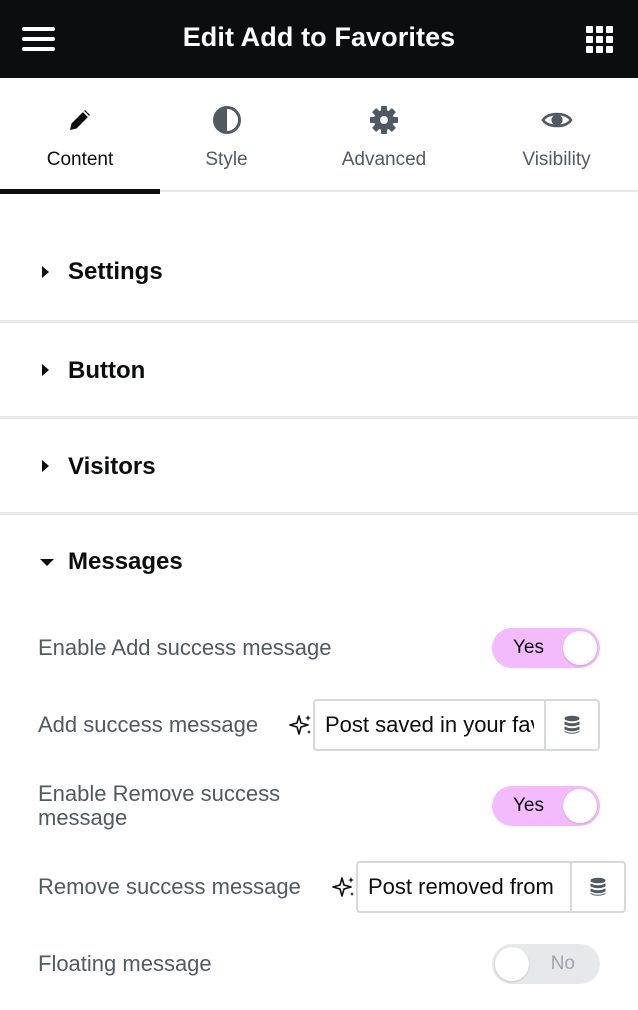 The image size is (638, 1010). Describe the element at coordinates (546, 648) in the screenshot. I see `enable-add-success-toggle: Yes` at that location.